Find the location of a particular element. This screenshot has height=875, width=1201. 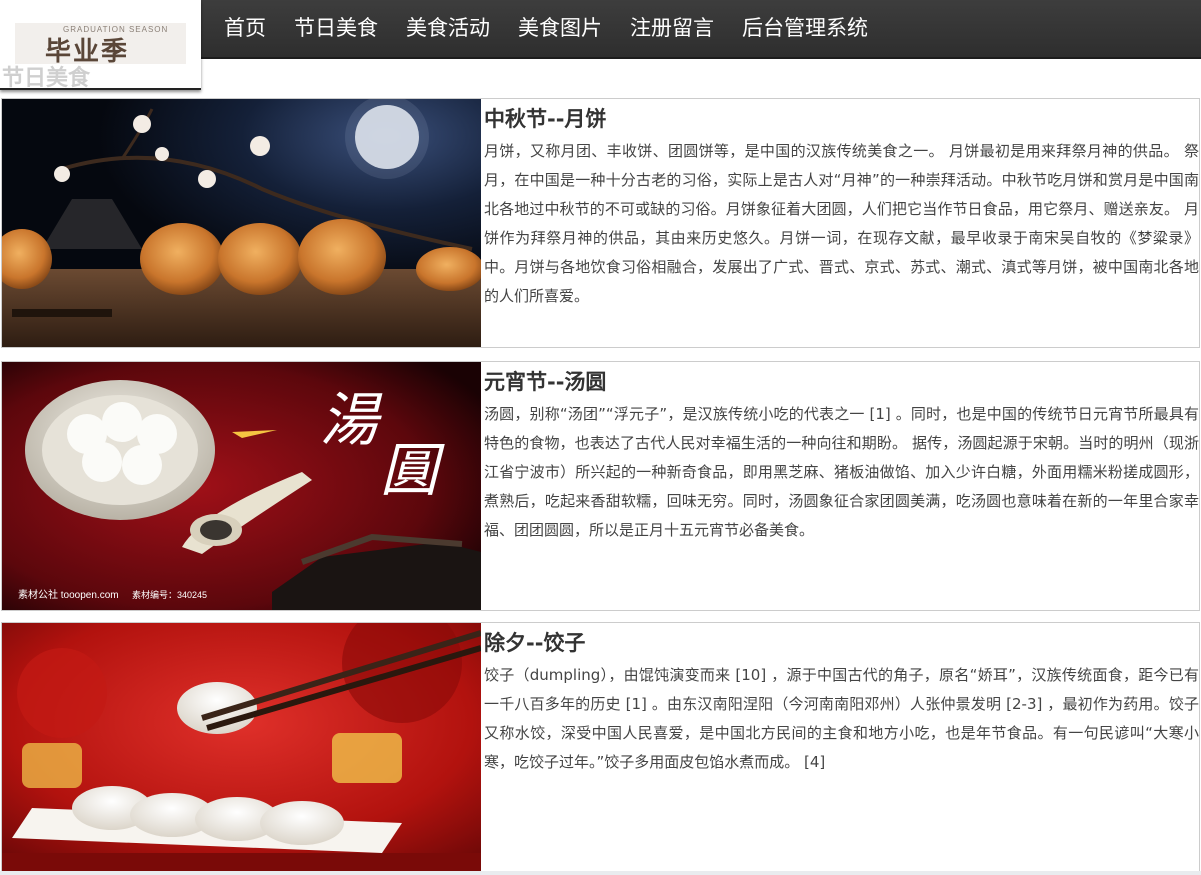

dumpling-image is located at coordinates (241, 747).